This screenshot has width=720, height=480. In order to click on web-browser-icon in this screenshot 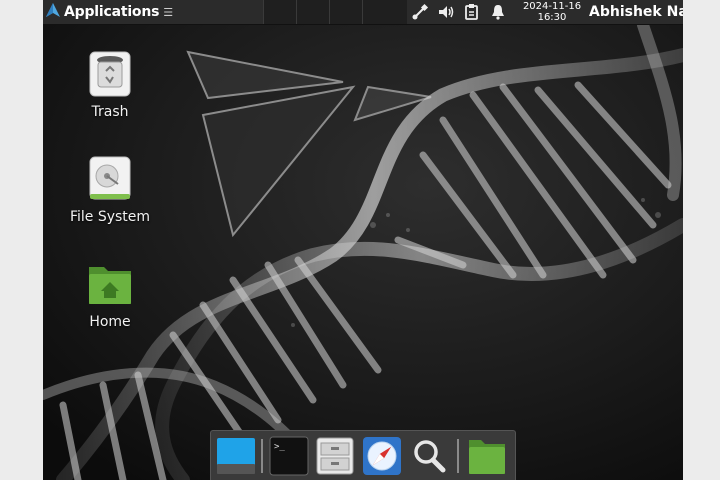, I will do `click(382, 456)`.